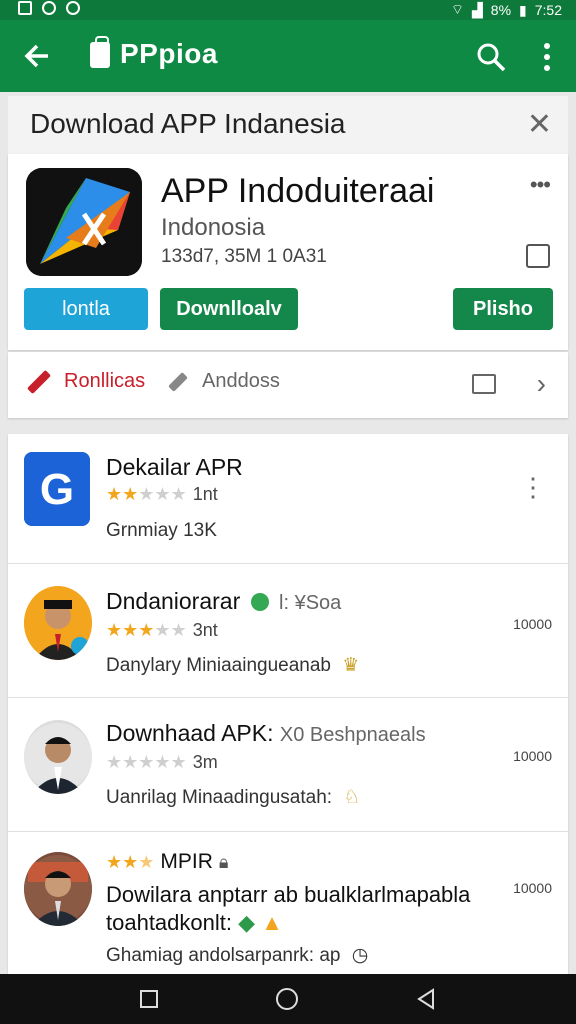 This screenshot has height=1024, width=576. Describe the element at coordinates (288, 56) in the screenshot. I see `app-toolbar: PPpioa` at that location.